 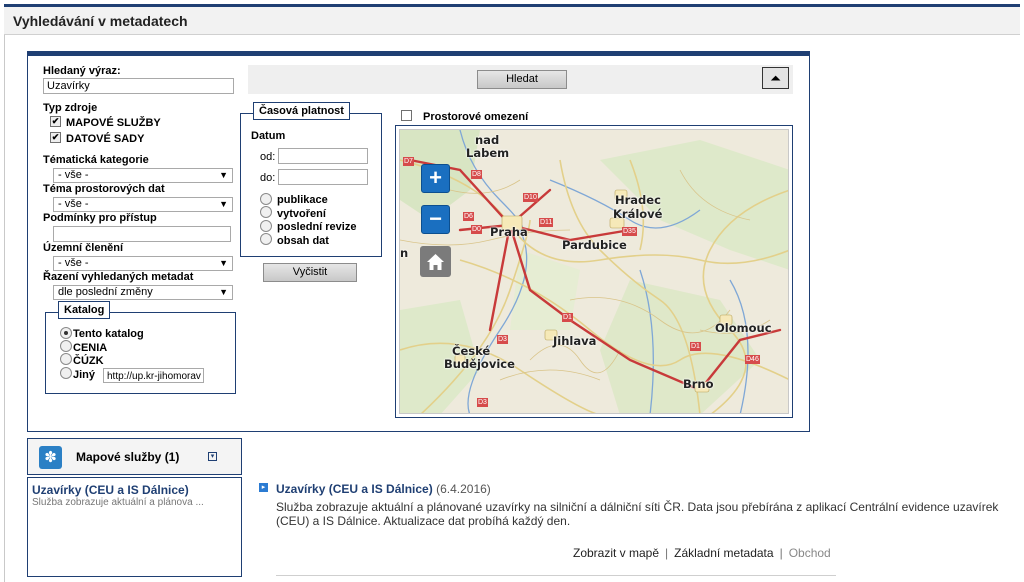 What do you see at coordinates (488, 153) in the screenshot?
I see `map-city-labem: Labem` at bounding box center [488, 153].